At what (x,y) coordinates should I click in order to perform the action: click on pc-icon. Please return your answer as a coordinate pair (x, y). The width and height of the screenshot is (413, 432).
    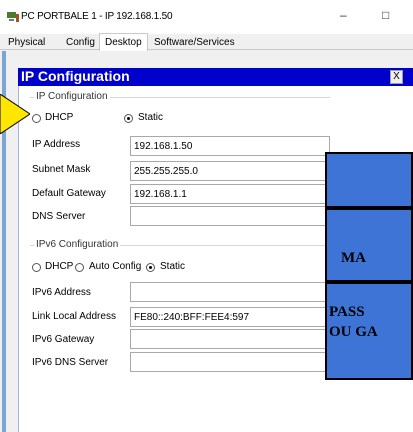
    Looking at the image, I should click on (13, 17).